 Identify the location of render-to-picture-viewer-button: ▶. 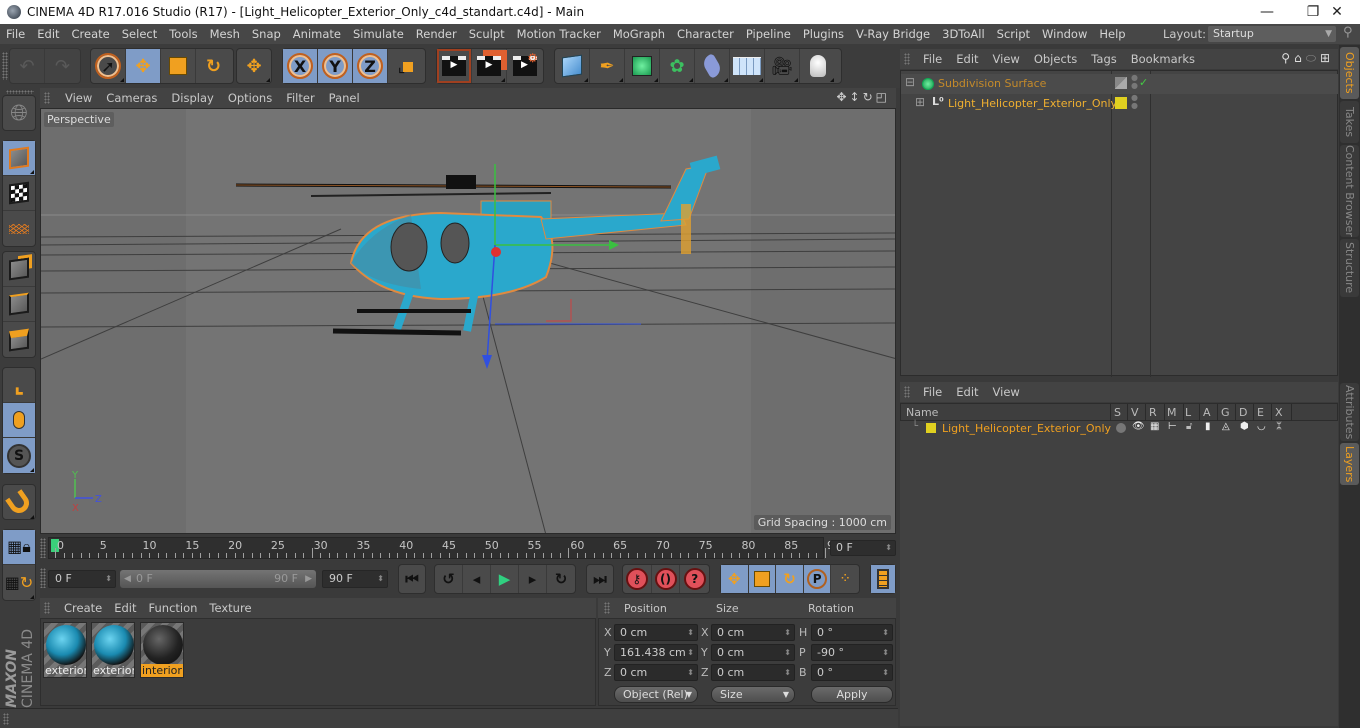
(489, 66).